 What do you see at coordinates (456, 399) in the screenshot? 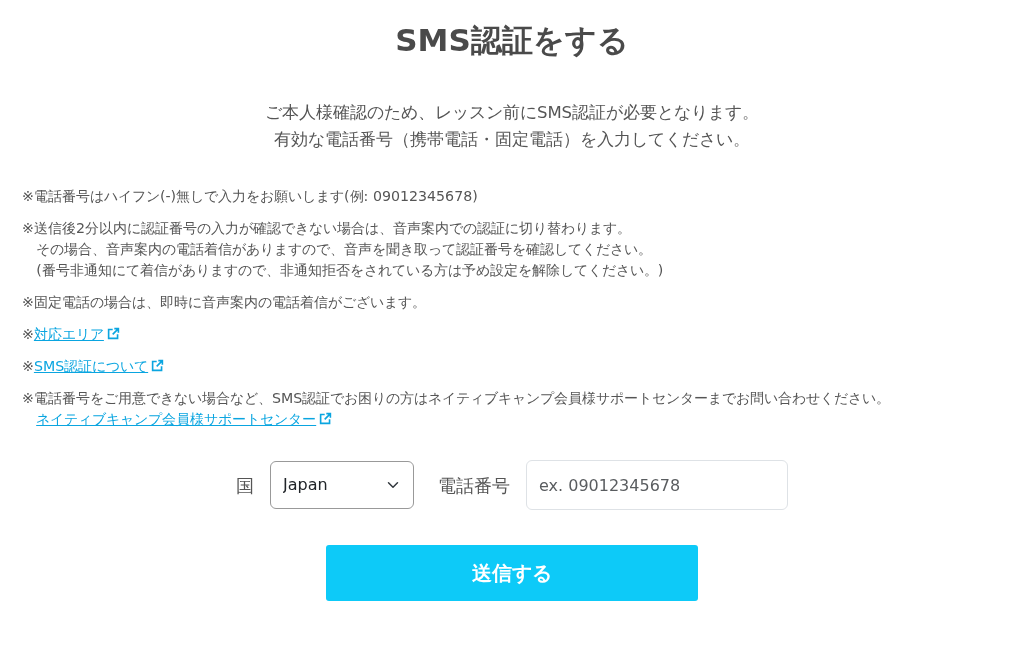
I see `note-text: ※電話番号をご用意できない場合など、SMS認証でお困りの方はネイティブキャンプ会員様サポートセンターまでお問い合わせください。` at bounding box center [456, 399].